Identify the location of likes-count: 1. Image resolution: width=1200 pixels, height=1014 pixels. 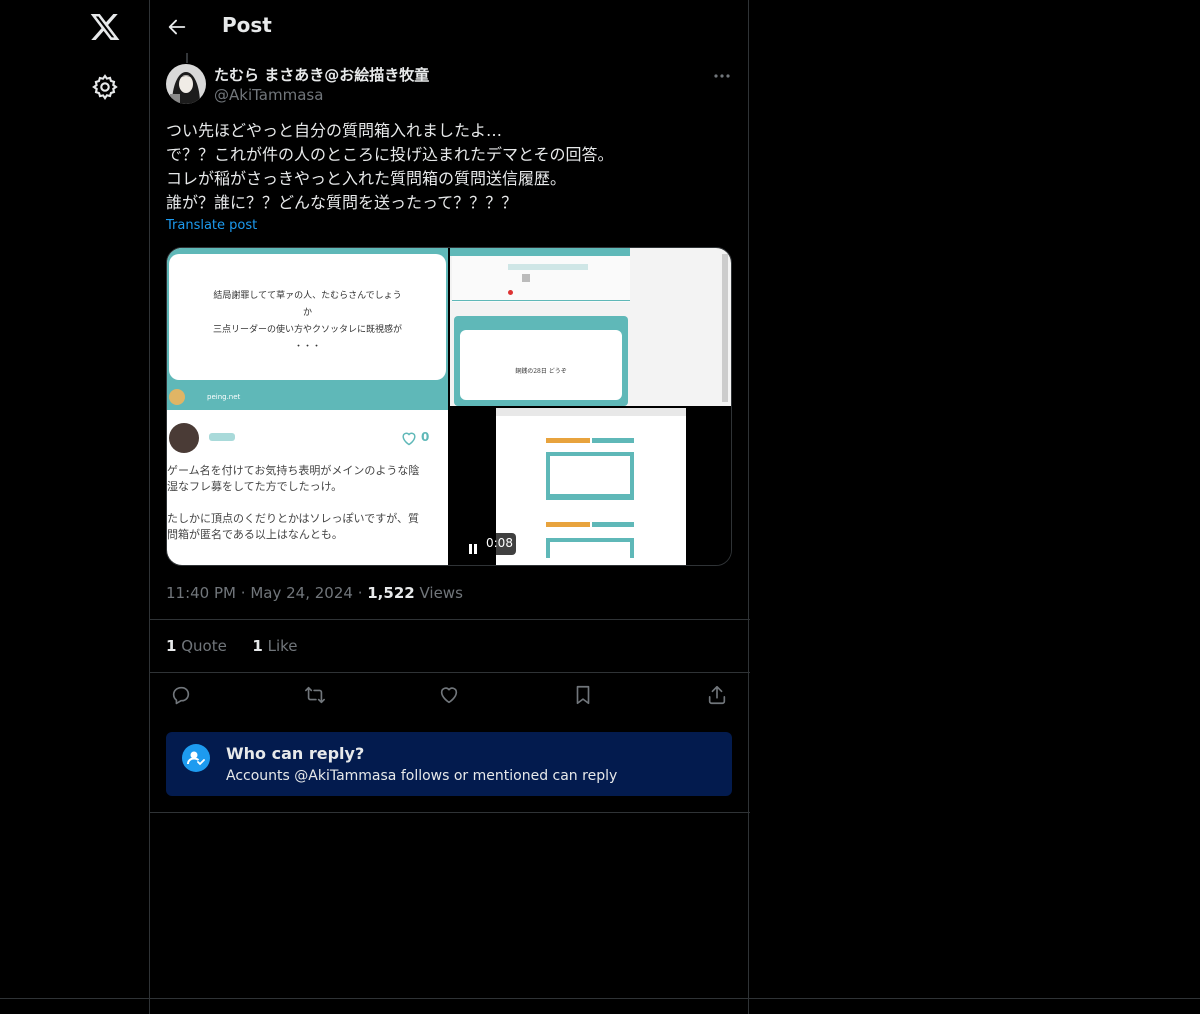
(257, 646).